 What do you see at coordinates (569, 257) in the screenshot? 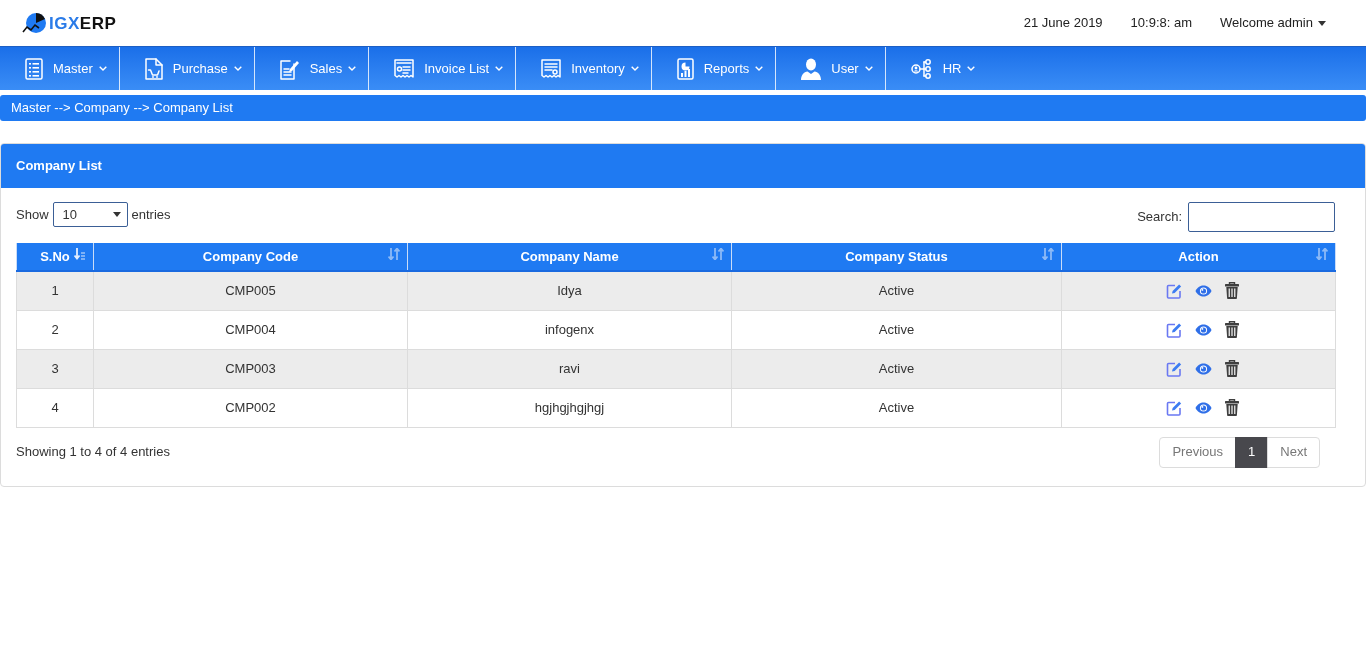
I see `column-header: Company Name` at bounding box center [569, 257].